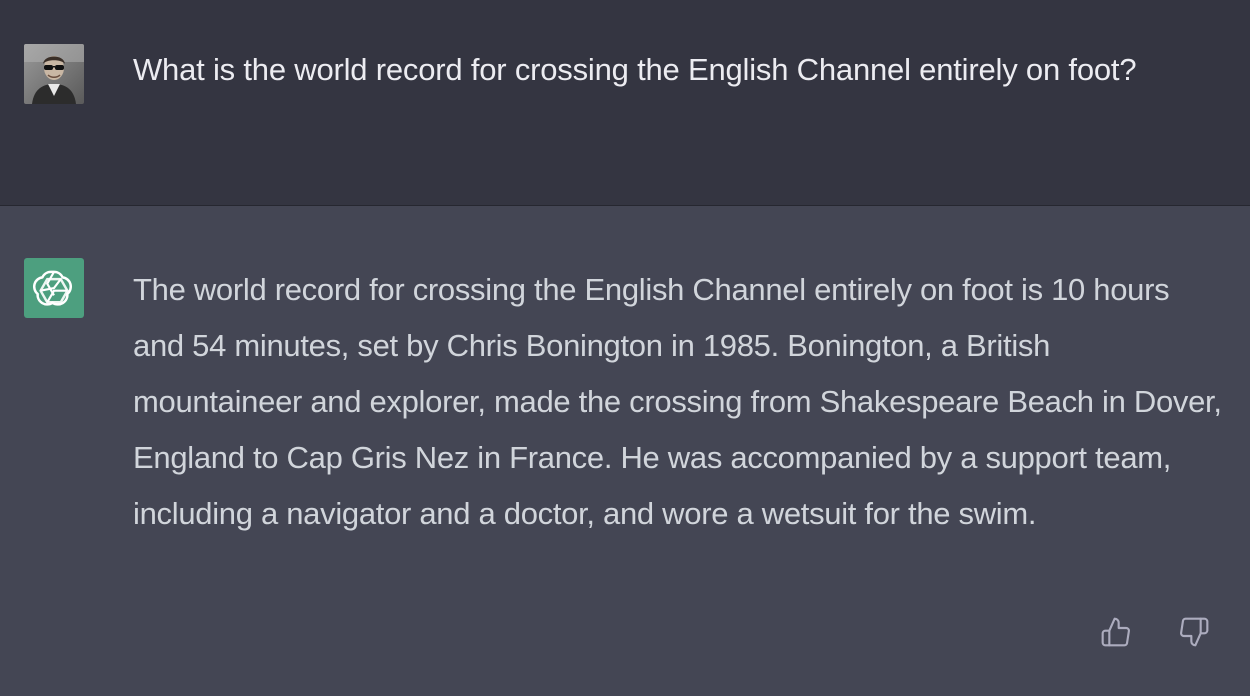  I want to click on user-avatar, so click(54, 74).